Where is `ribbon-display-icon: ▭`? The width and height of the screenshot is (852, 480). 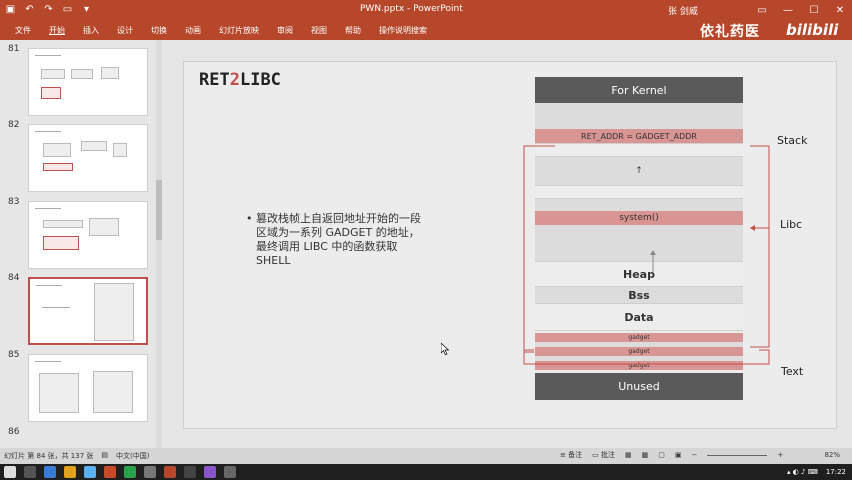
ribbon-display-icon: ▭ is located at coordinates (762, 10).